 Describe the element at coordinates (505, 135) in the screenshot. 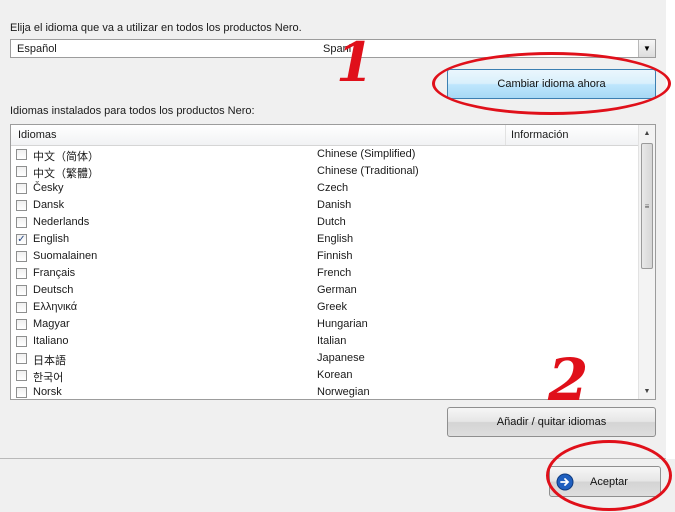

I see `column-divider` at that location.